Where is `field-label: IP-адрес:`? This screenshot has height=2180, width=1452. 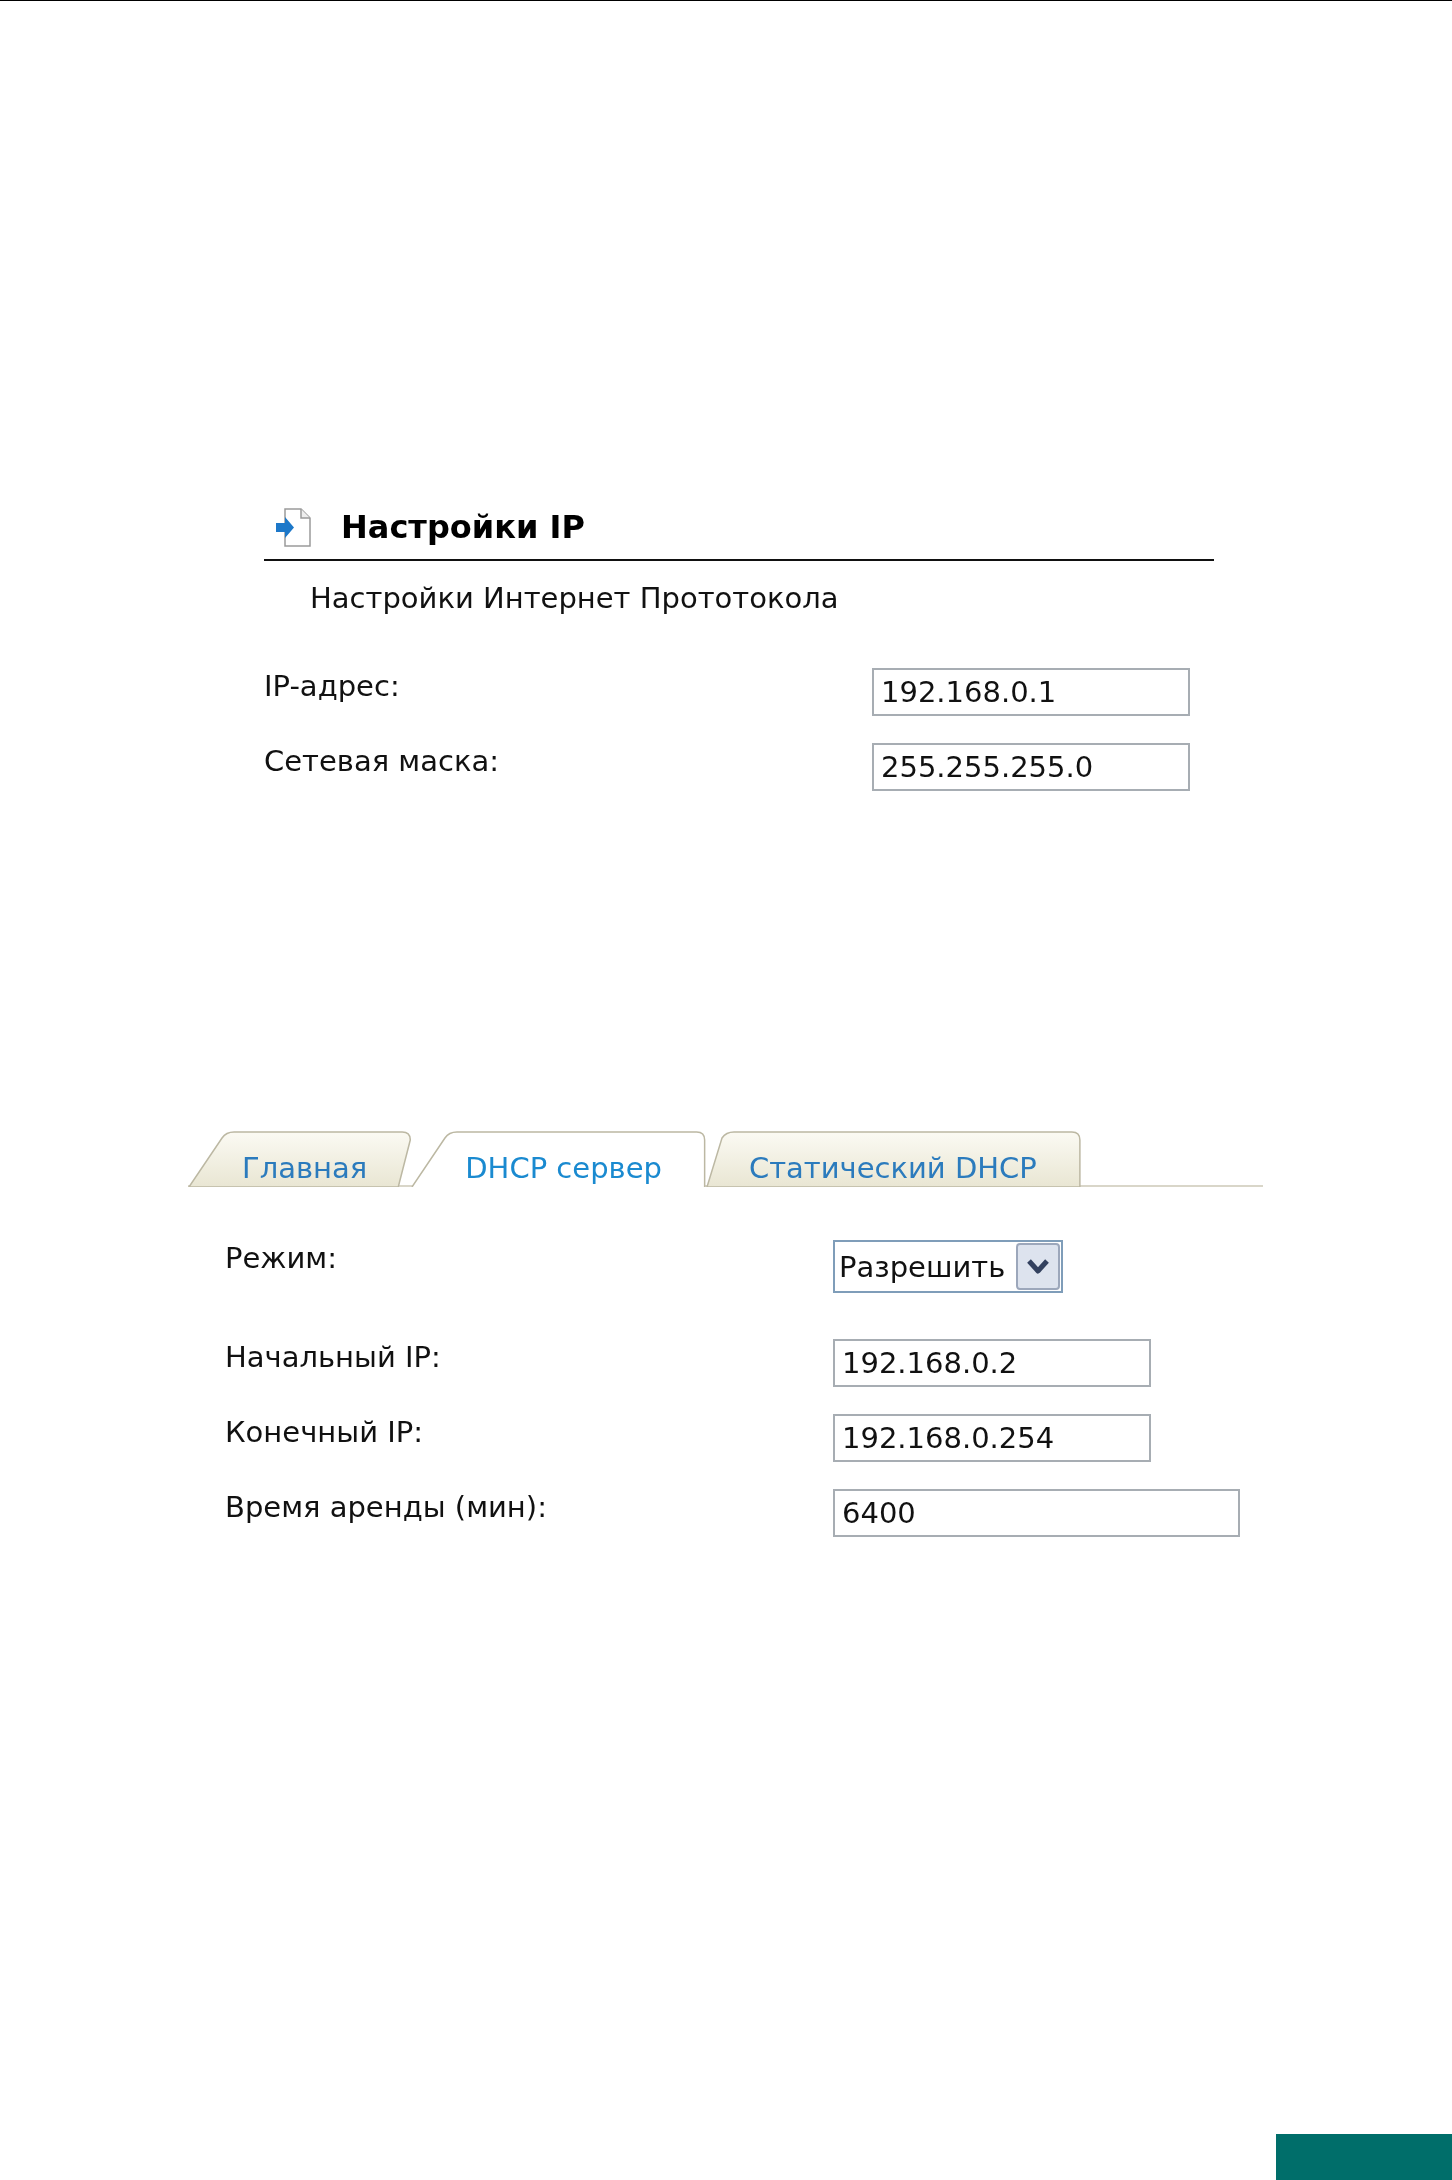
field-label: IP-адрес: is located at coordinates (332, 685).